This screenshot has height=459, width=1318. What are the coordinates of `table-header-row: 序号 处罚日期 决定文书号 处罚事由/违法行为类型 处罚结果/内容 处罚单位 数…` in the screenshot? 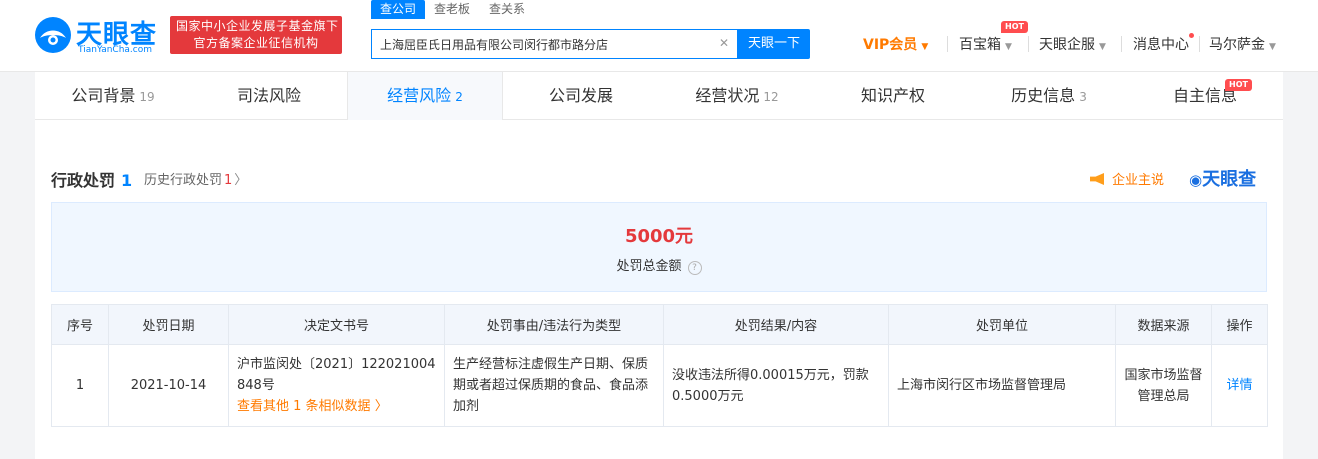 It's located at (659, 324).